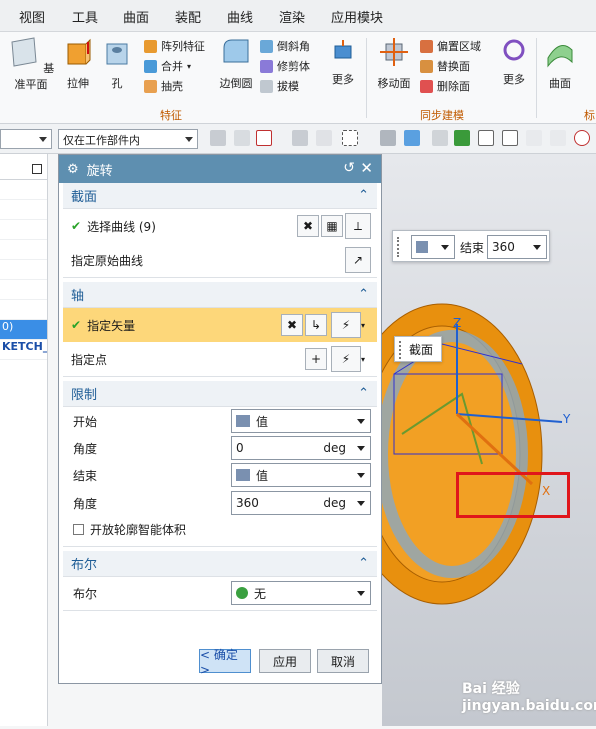 This screenshot has width=596, height=729. What do you see at coordinates (450, 46) in the screenshot?
I see `offset-region-button: 偏置区域` at bounding box center [450, 46].